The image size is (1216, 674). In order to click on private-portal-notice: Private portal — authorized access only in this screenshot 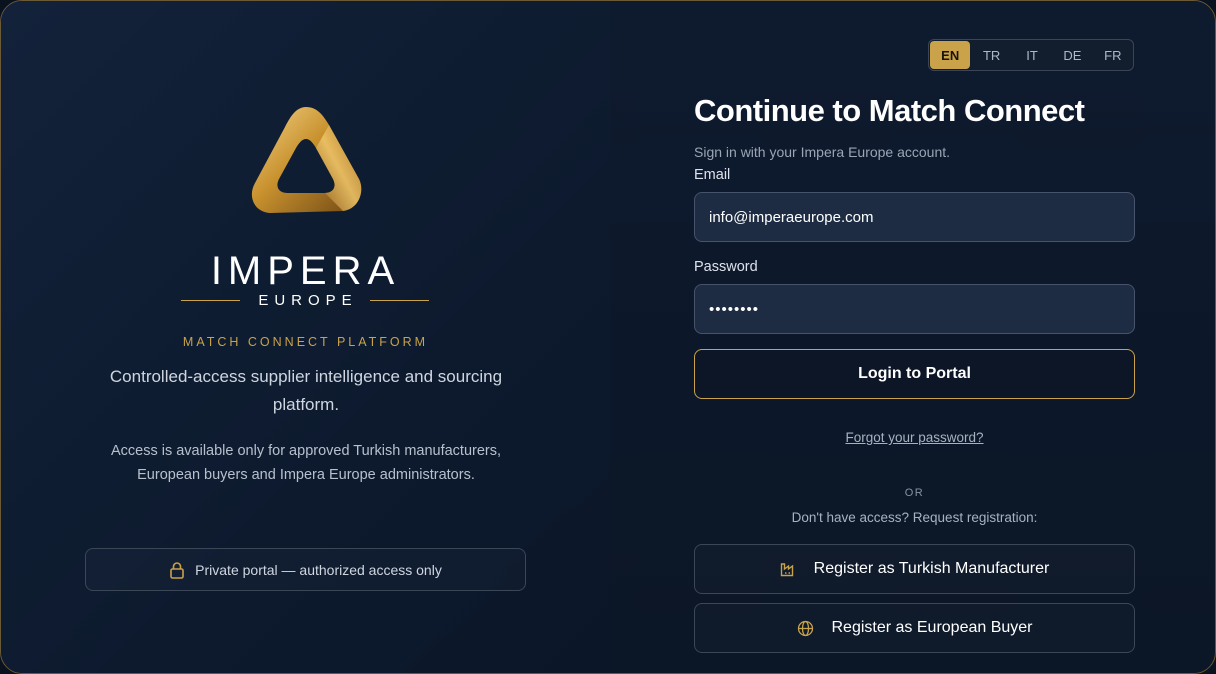, I will do `click(305, 569)`.